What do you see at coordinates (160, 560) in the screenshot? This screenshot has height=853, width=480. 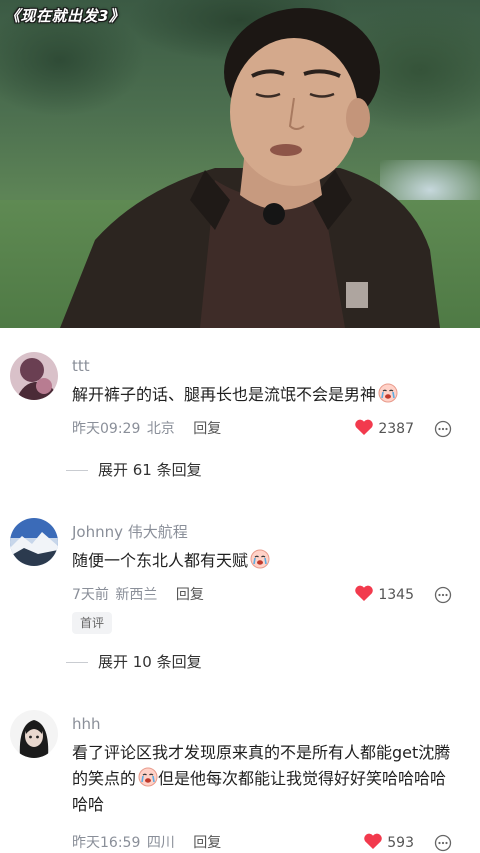 I see `comment-text-content: 随便一个东北人都有天赋` at bounding box center [160, 560].